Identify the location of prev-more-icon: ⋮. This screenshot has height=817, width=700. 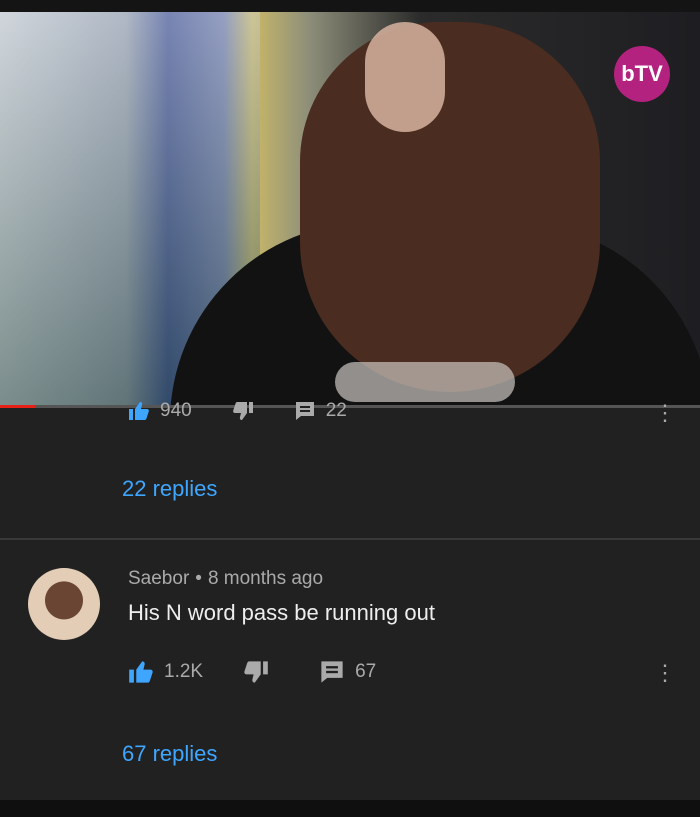
(665, 413).